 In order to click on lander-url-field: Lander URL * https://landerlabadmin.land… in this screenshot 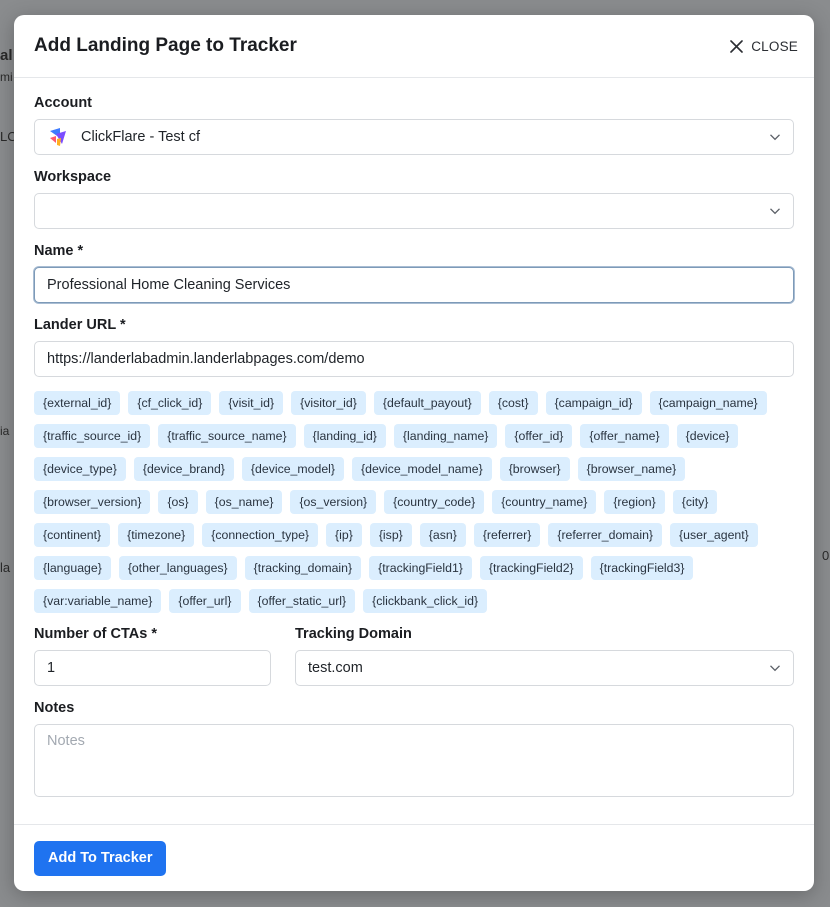, I will do `click(414, 347)`.